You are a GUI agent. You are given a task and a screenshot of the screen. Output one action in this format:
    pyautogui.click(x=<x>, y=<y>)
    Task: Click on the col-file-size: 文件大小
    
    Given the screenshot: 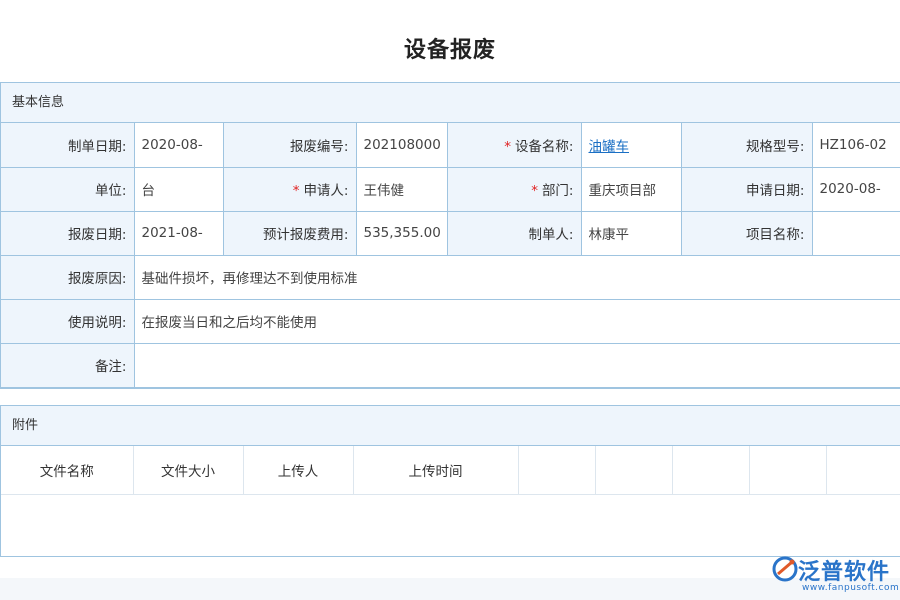 What is the action you would take?
    pyautogui.click(x=188, y=470)
    